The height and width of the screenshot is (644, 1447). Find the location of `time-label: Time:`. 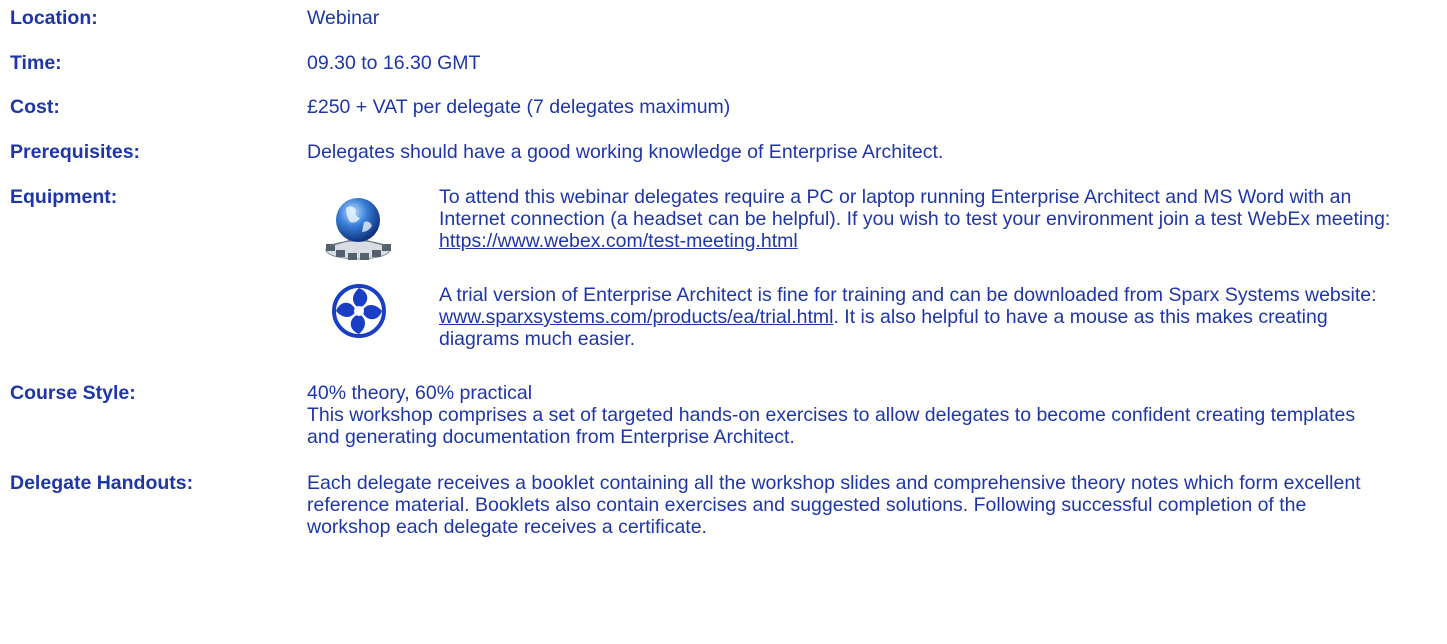

time-label: Time: is located at coordinates (36, 63).